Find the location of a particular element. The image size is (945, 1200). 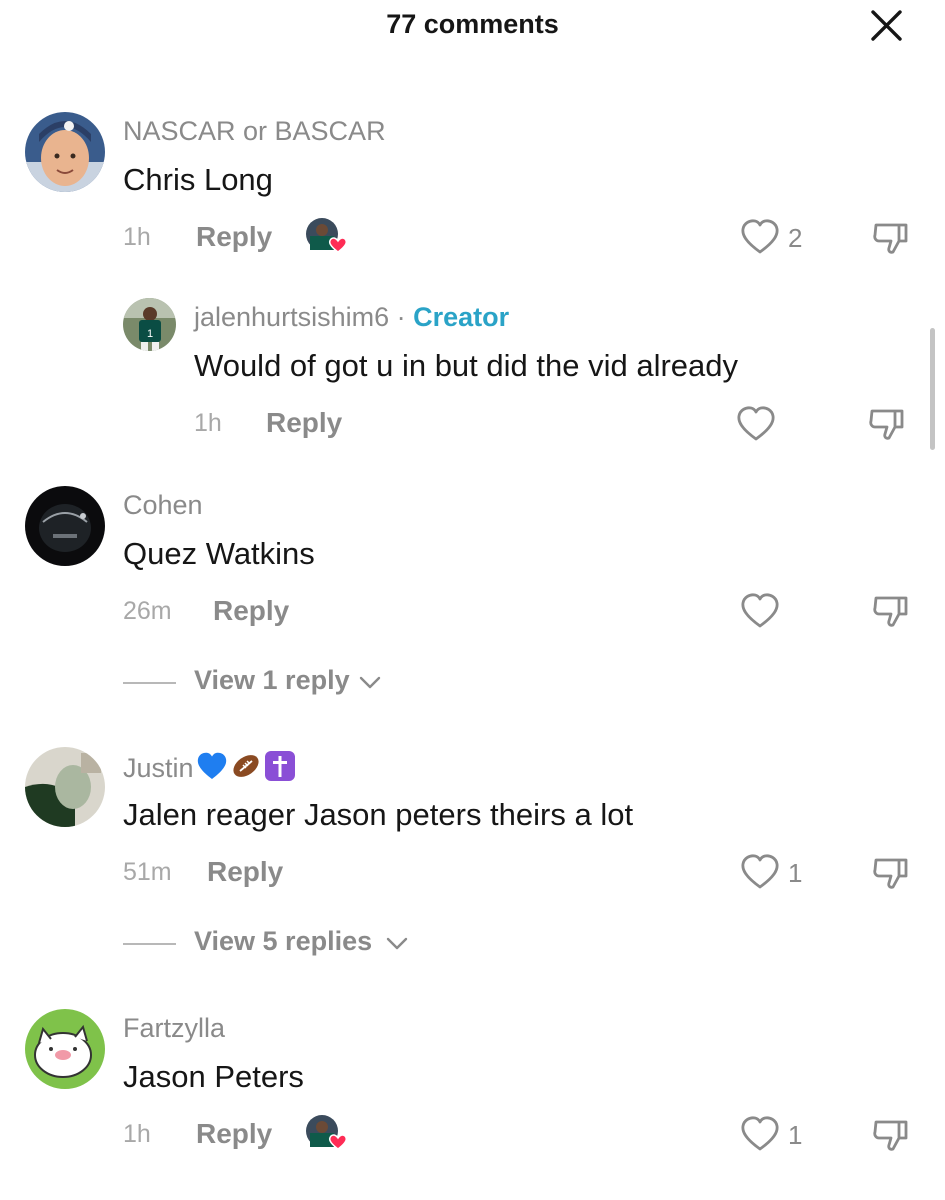

username-text: Justin is located at coordinates (158, 768).